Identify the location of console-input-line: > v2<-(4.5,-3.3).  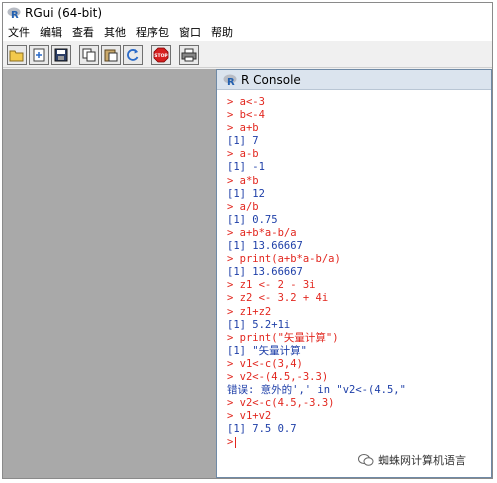
(278, 376).